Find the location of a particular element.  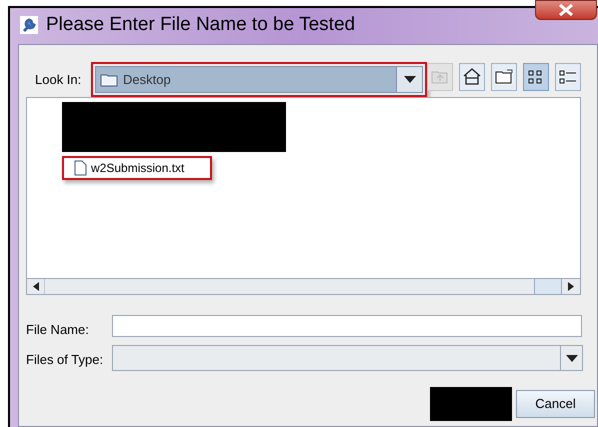

home-button is located at coordinates (472, 77).